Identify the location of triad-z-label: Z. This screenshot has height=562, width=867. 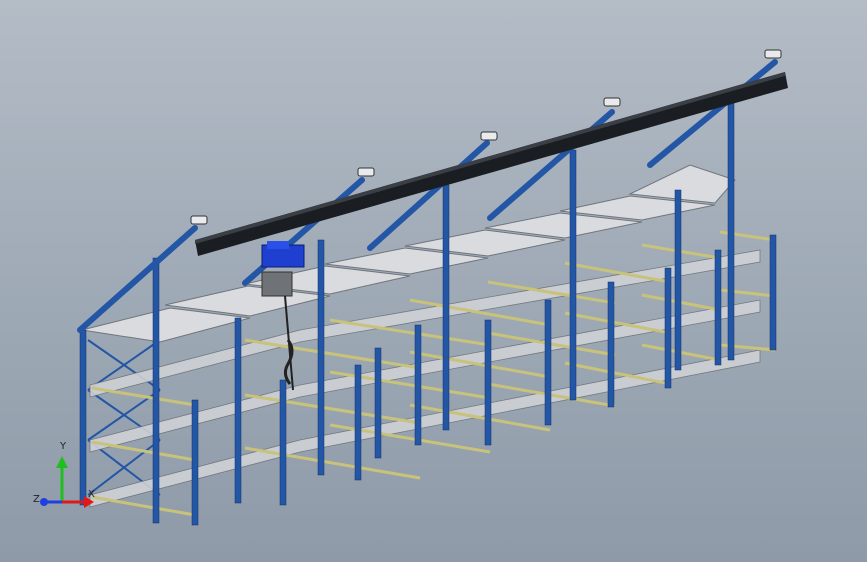
(36, 499).